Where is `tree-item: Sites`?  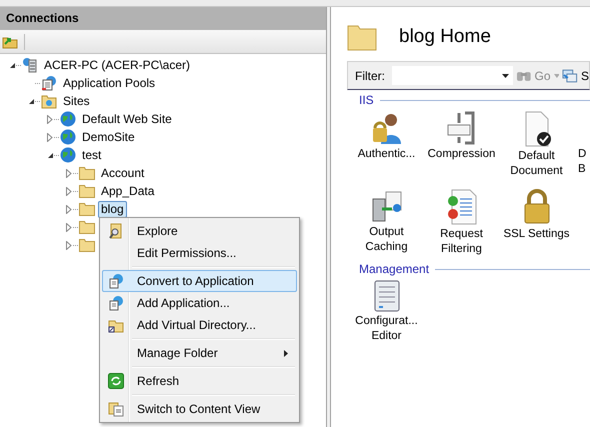
tree-item: Sites is located at coordinates (76, 101).